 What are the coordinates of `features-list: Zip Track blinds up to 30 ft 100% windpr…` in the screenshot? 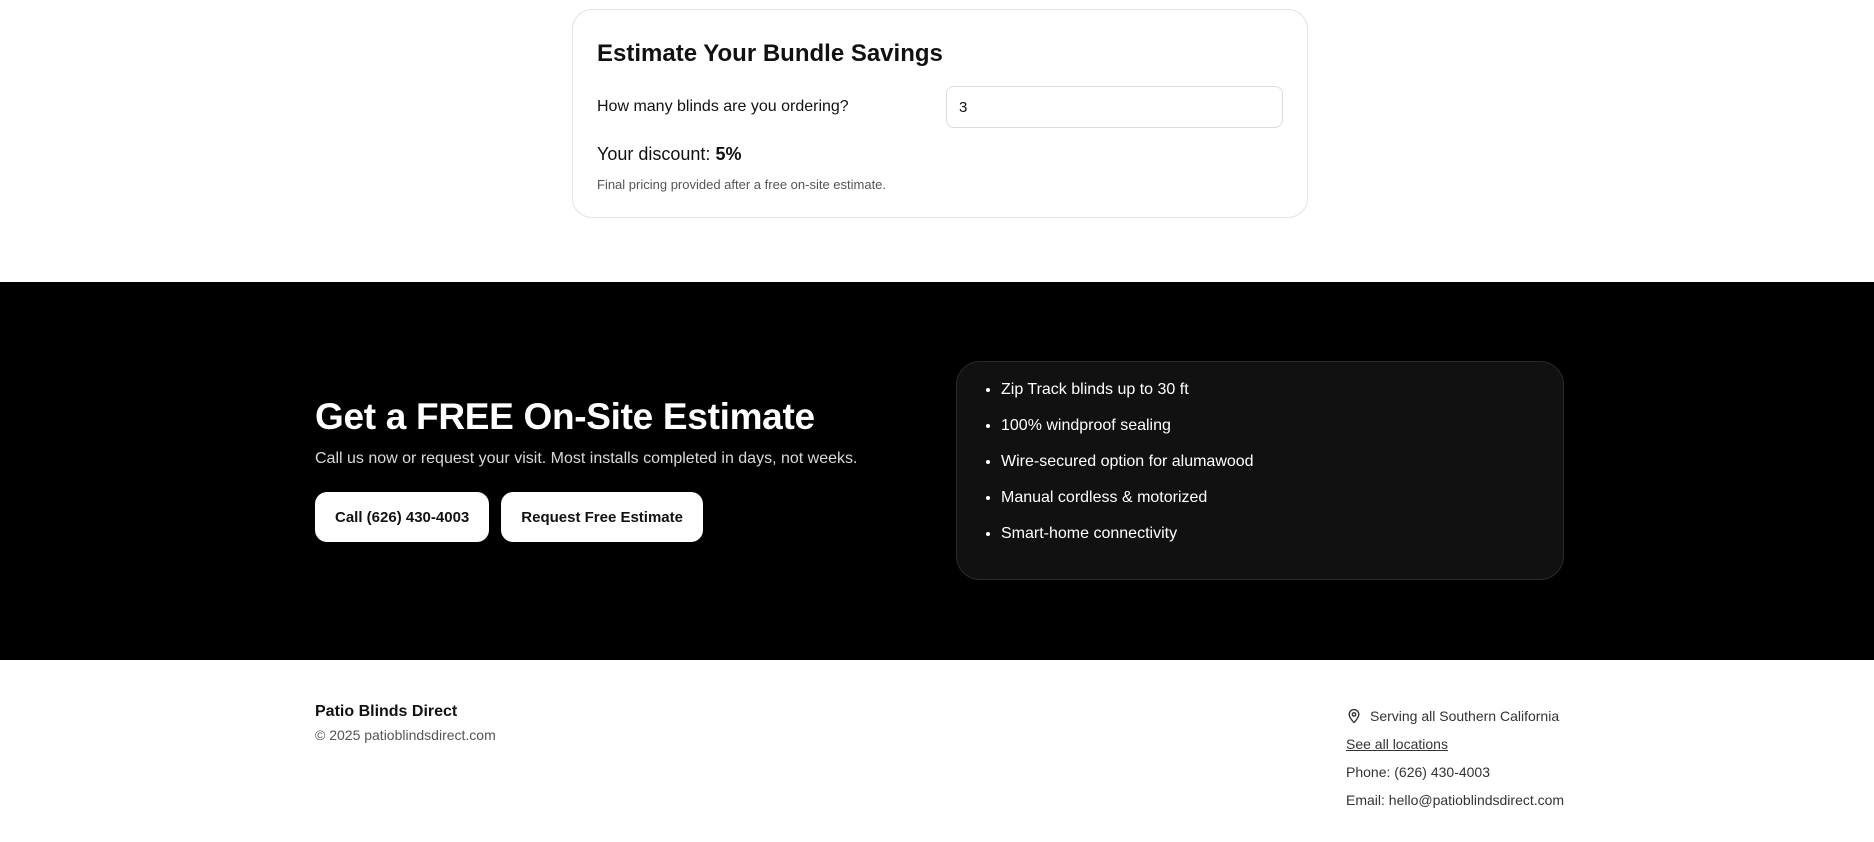 It's located at (1270, 462).